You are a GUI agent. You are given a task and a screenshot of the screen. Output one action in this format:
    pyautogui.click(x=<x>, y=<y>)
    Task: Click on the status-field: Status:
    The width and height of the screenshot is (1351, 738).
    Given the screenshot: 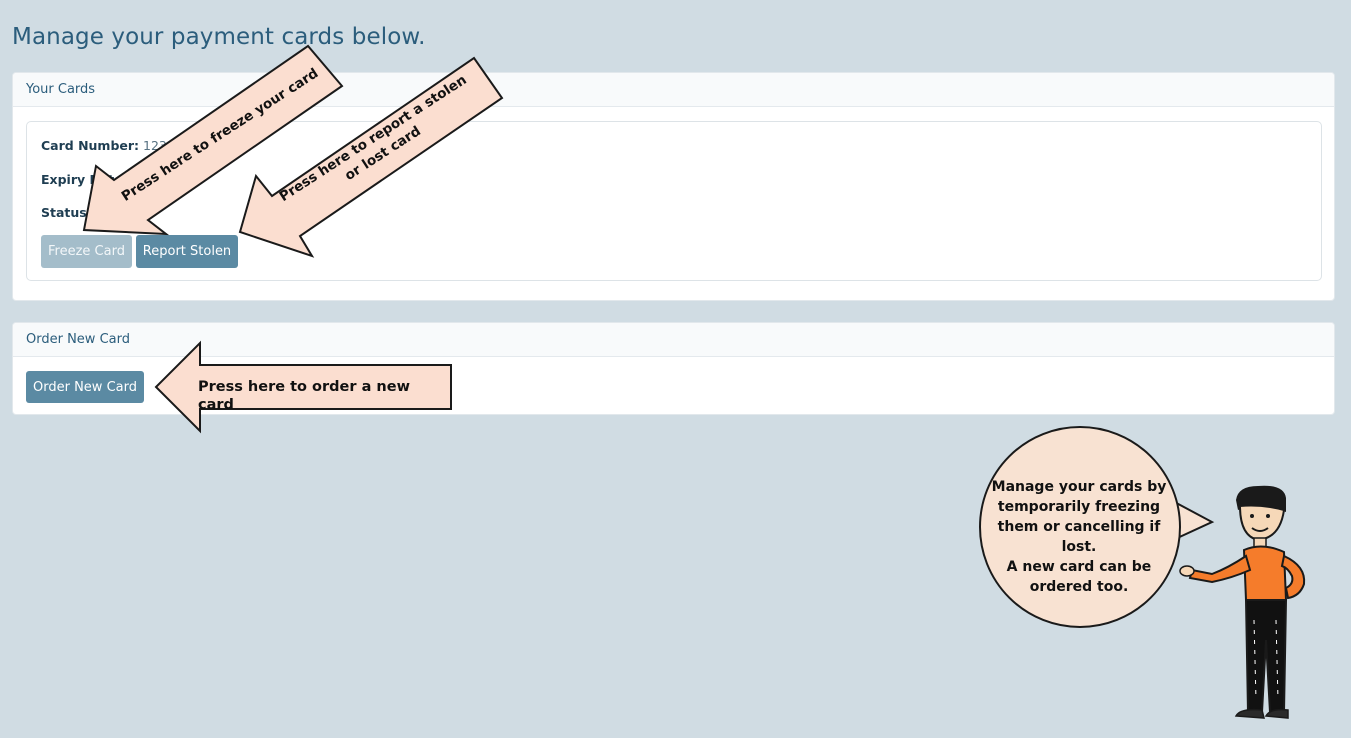 What is the action you would take?
    pyautogui.click(x=66, y=212)
    